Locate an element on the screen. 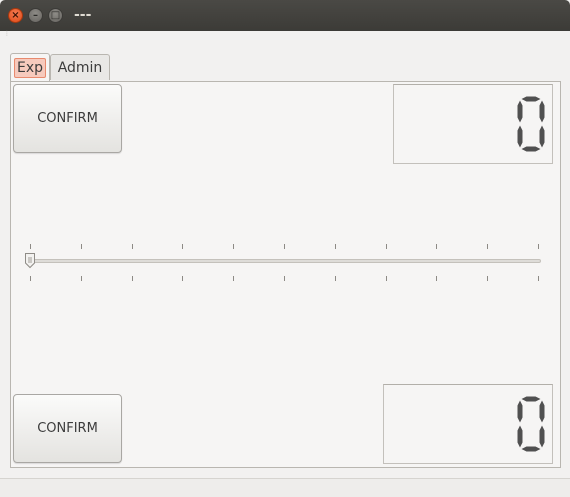 The height and width of the screenshot is (497, 570). close-window-button: × is located at coordinates (15, 15).